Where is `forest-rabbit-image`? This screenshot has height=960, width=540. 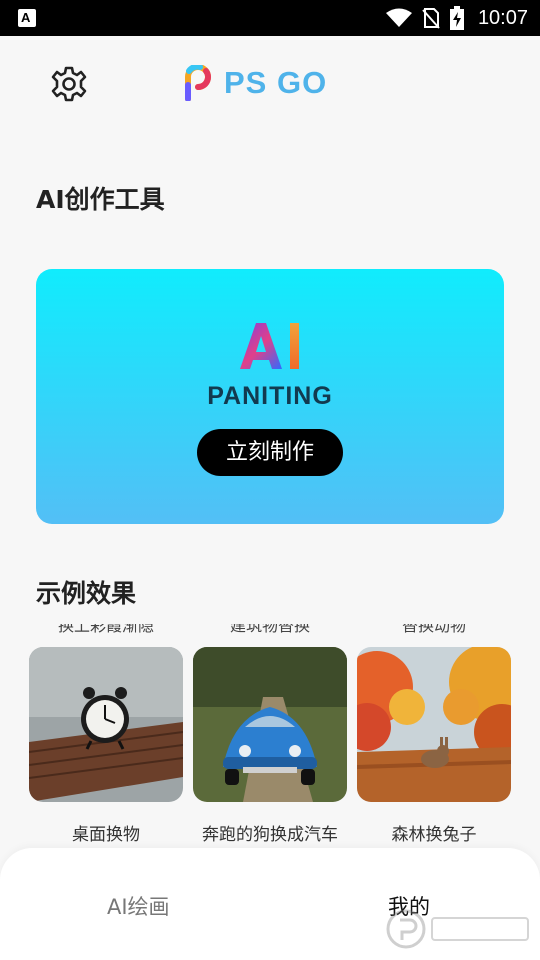 forest-rabbit-image is located at coordinates (434, 724).